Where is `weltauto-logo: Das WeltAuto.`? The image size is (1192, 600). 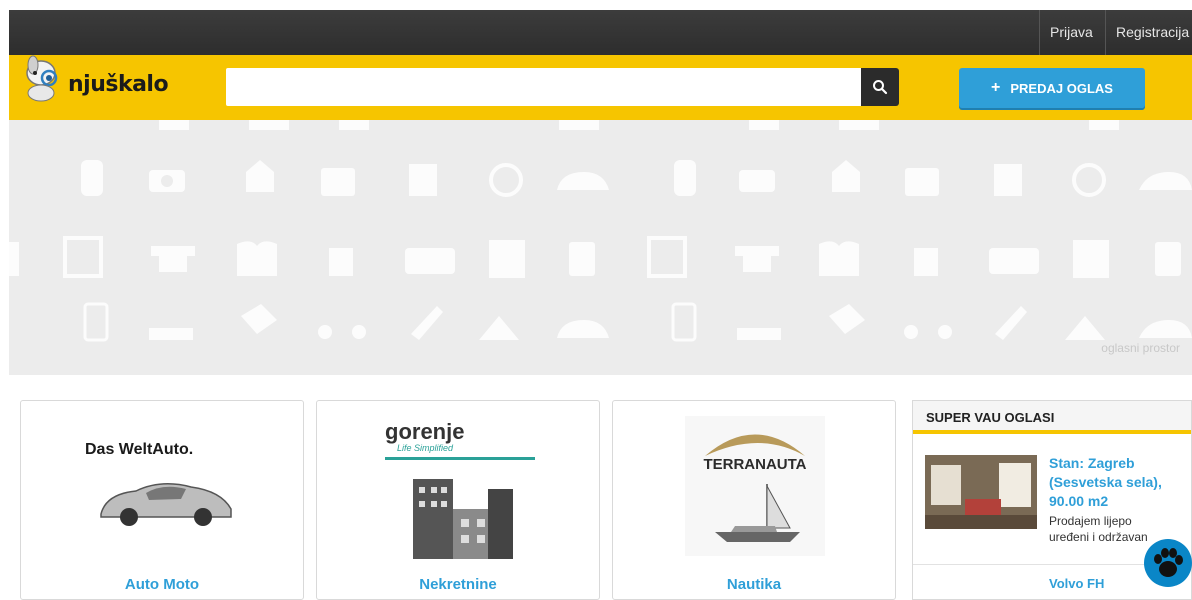 weltauto-logo: Das WeltAuto. is located at coordinates (139, 449).